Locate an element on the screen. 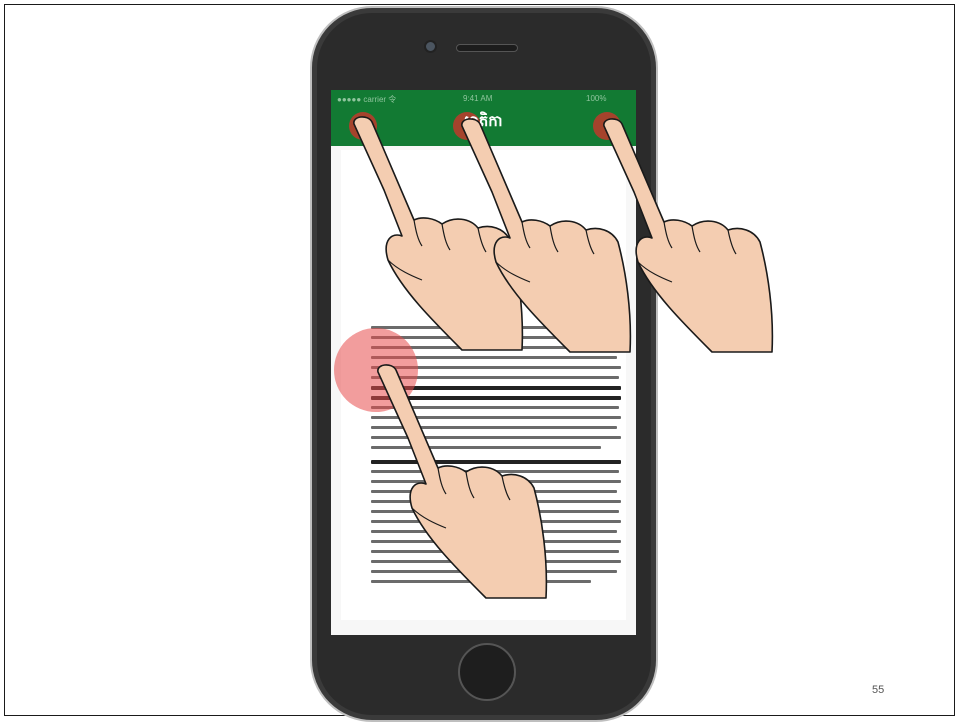 The height and width of the screenshot is (722, 961). home-button is located at coordinates (487, 672).